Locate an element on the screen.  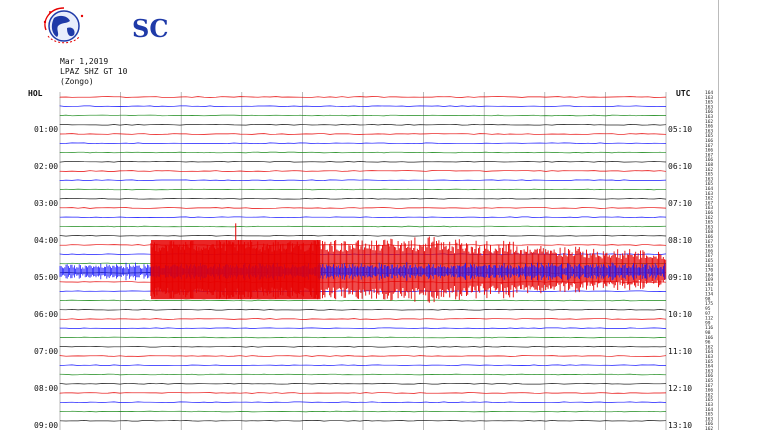
channel-code: LPAZ SHZ GT 10 is located at coordinates (94, 71).